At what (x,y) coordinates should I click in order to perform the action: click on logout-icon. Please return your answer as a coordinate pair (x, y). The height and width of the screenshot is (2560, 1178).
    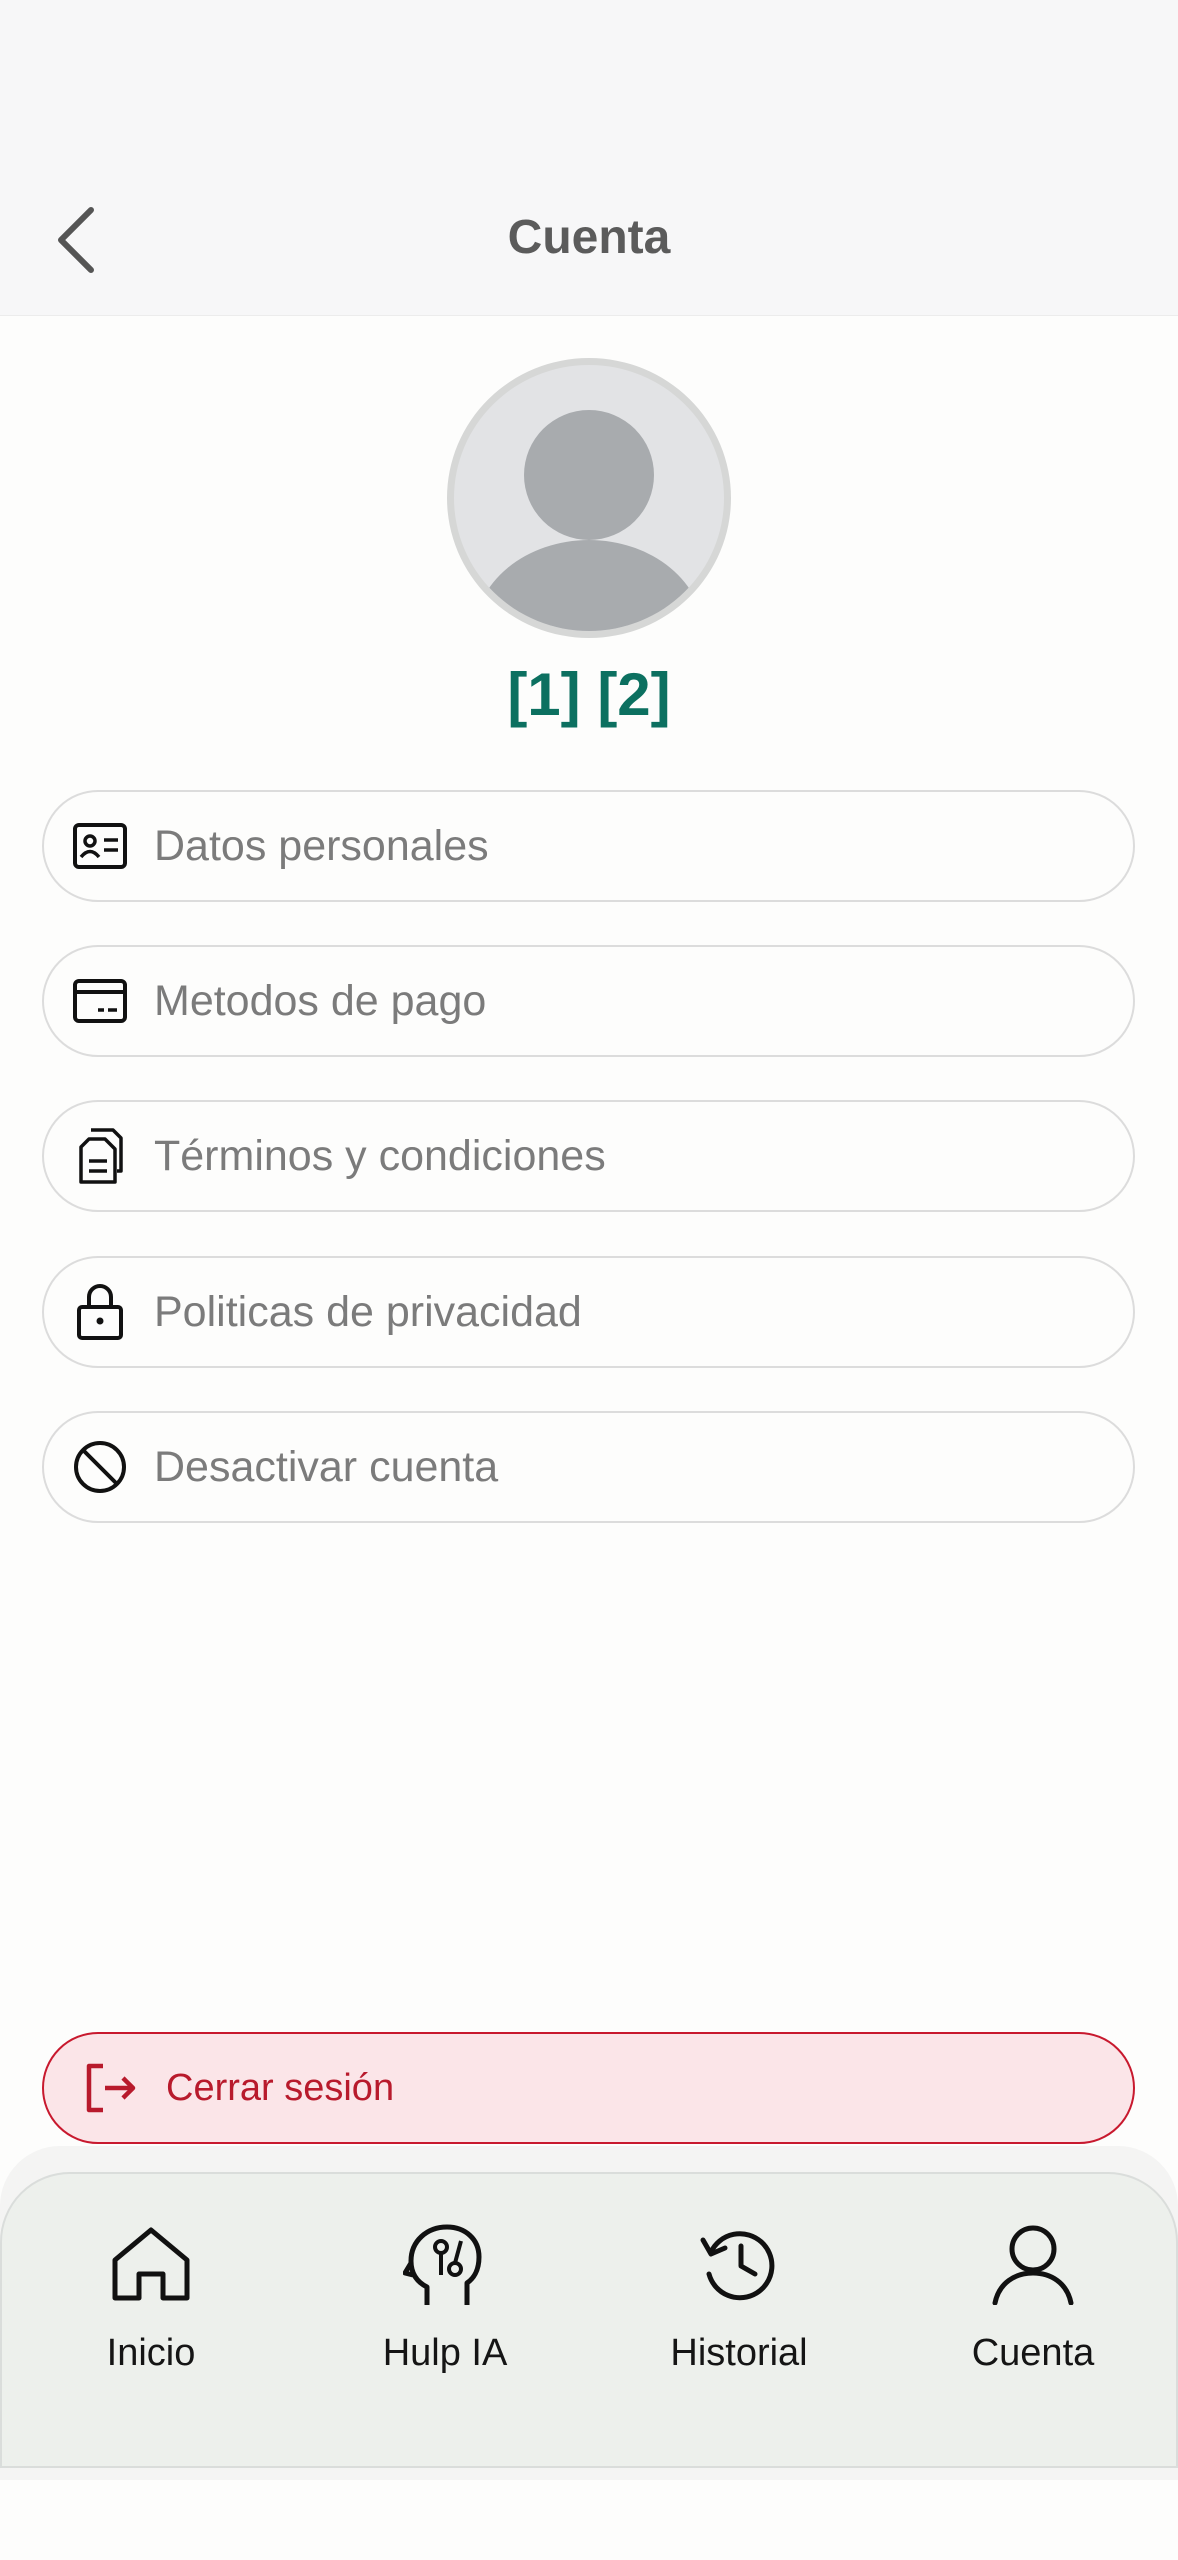
    Looking at the image, I should click on (112, 2088).